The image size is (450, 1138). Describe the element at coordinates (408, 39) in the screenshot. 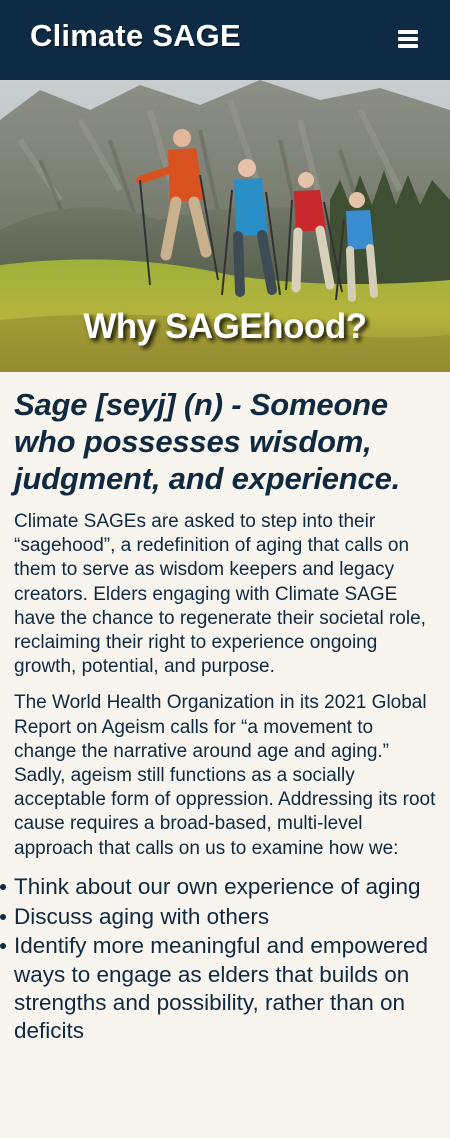

I see `hamburger-menu-icon` at that location.